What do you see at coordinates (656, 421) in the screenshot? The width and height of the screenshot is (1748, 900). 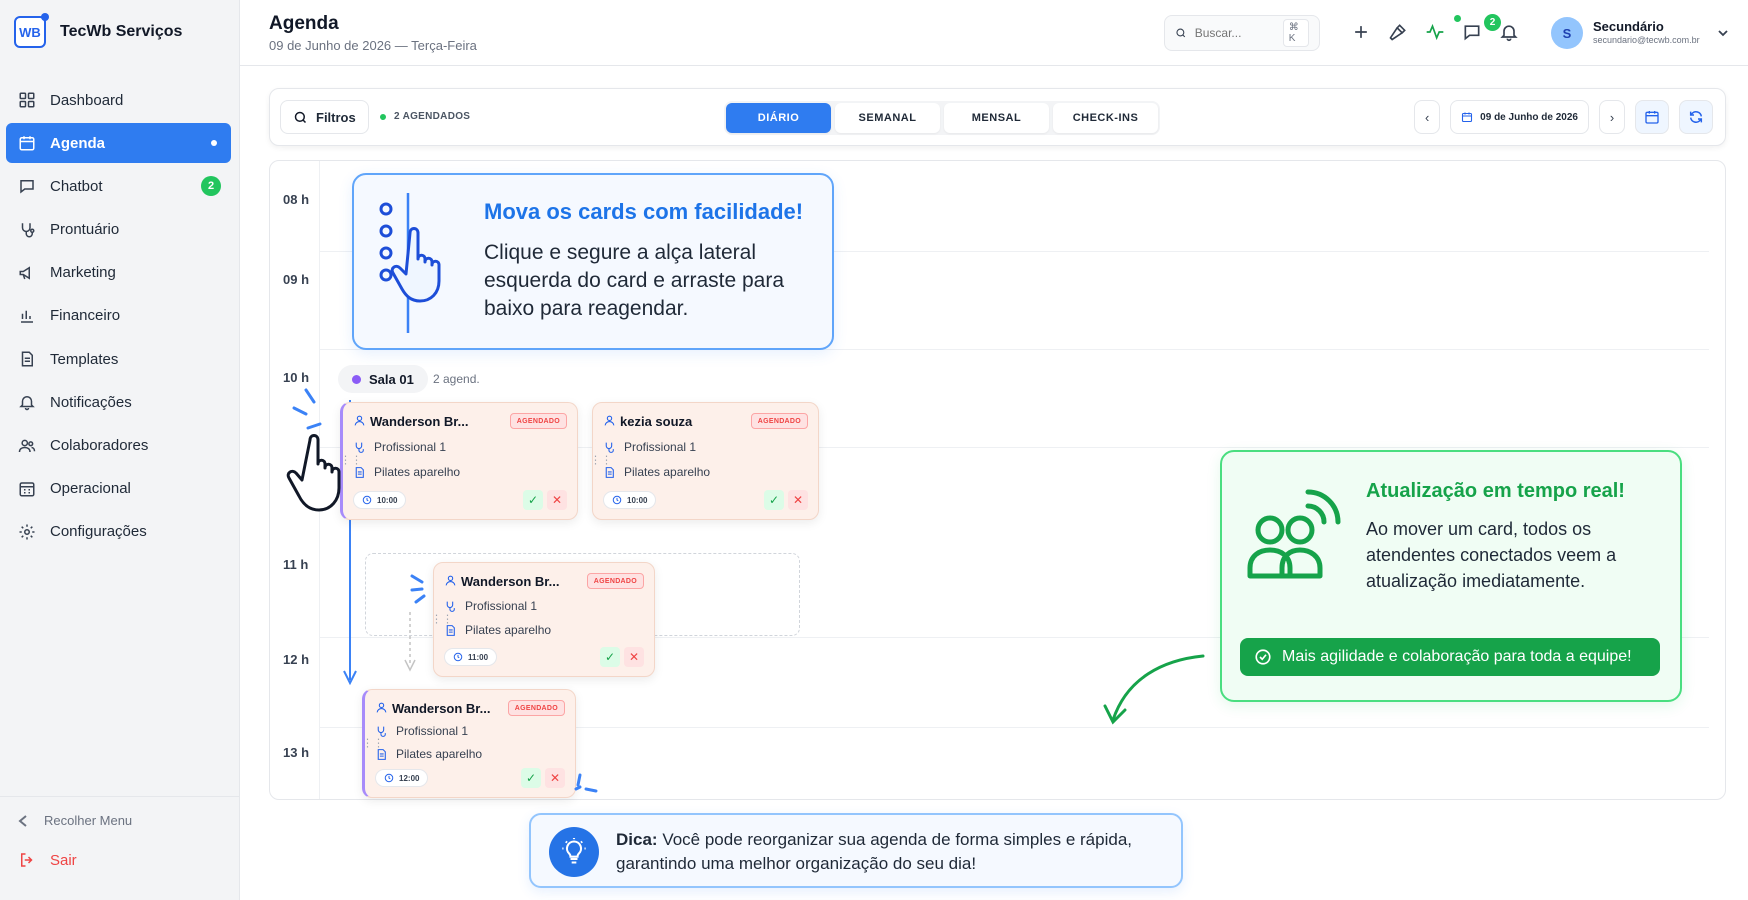 I see `patient-name: kezia souza` at bounding box center [656, 421].